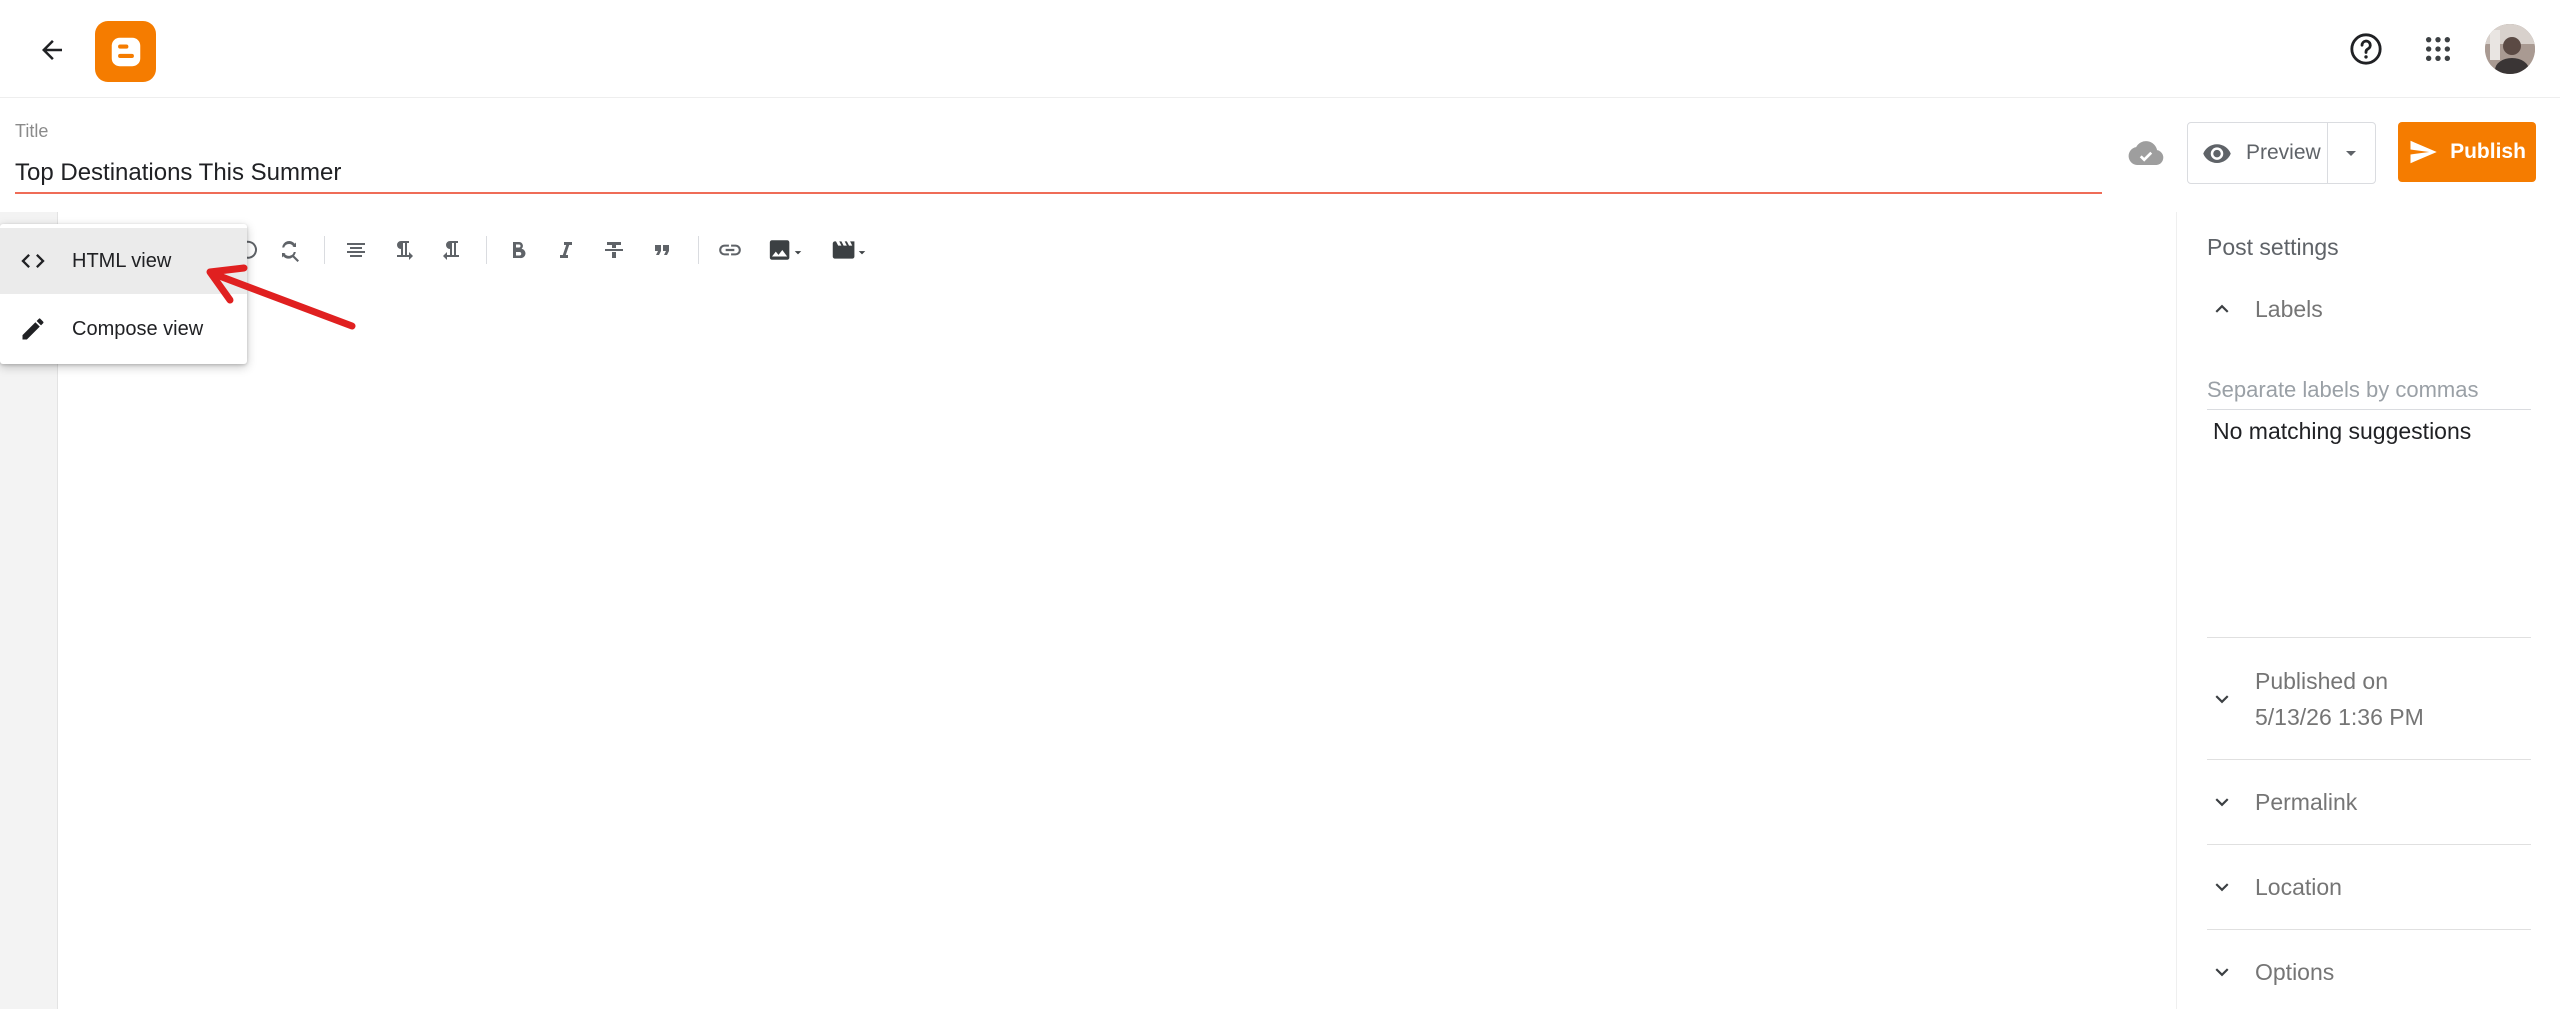 The width and height of the screenshot is (2560, 1009). I want to click on ltr-icon, so click(405, 250).